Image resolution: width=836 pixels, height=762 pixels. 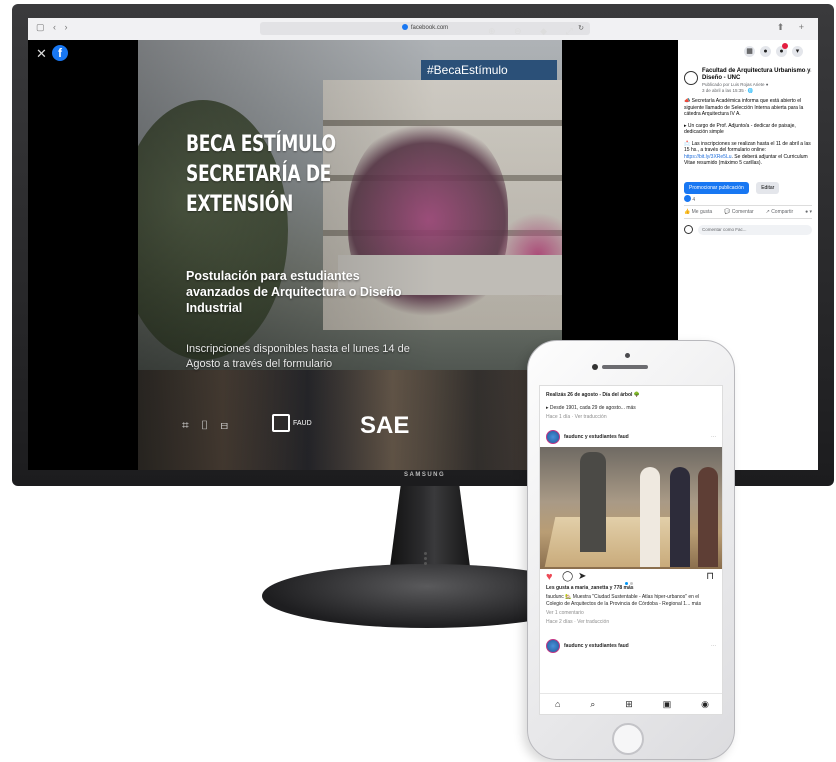 I want to click on facebook-logo-icon: f, so click(x=60, y=53).